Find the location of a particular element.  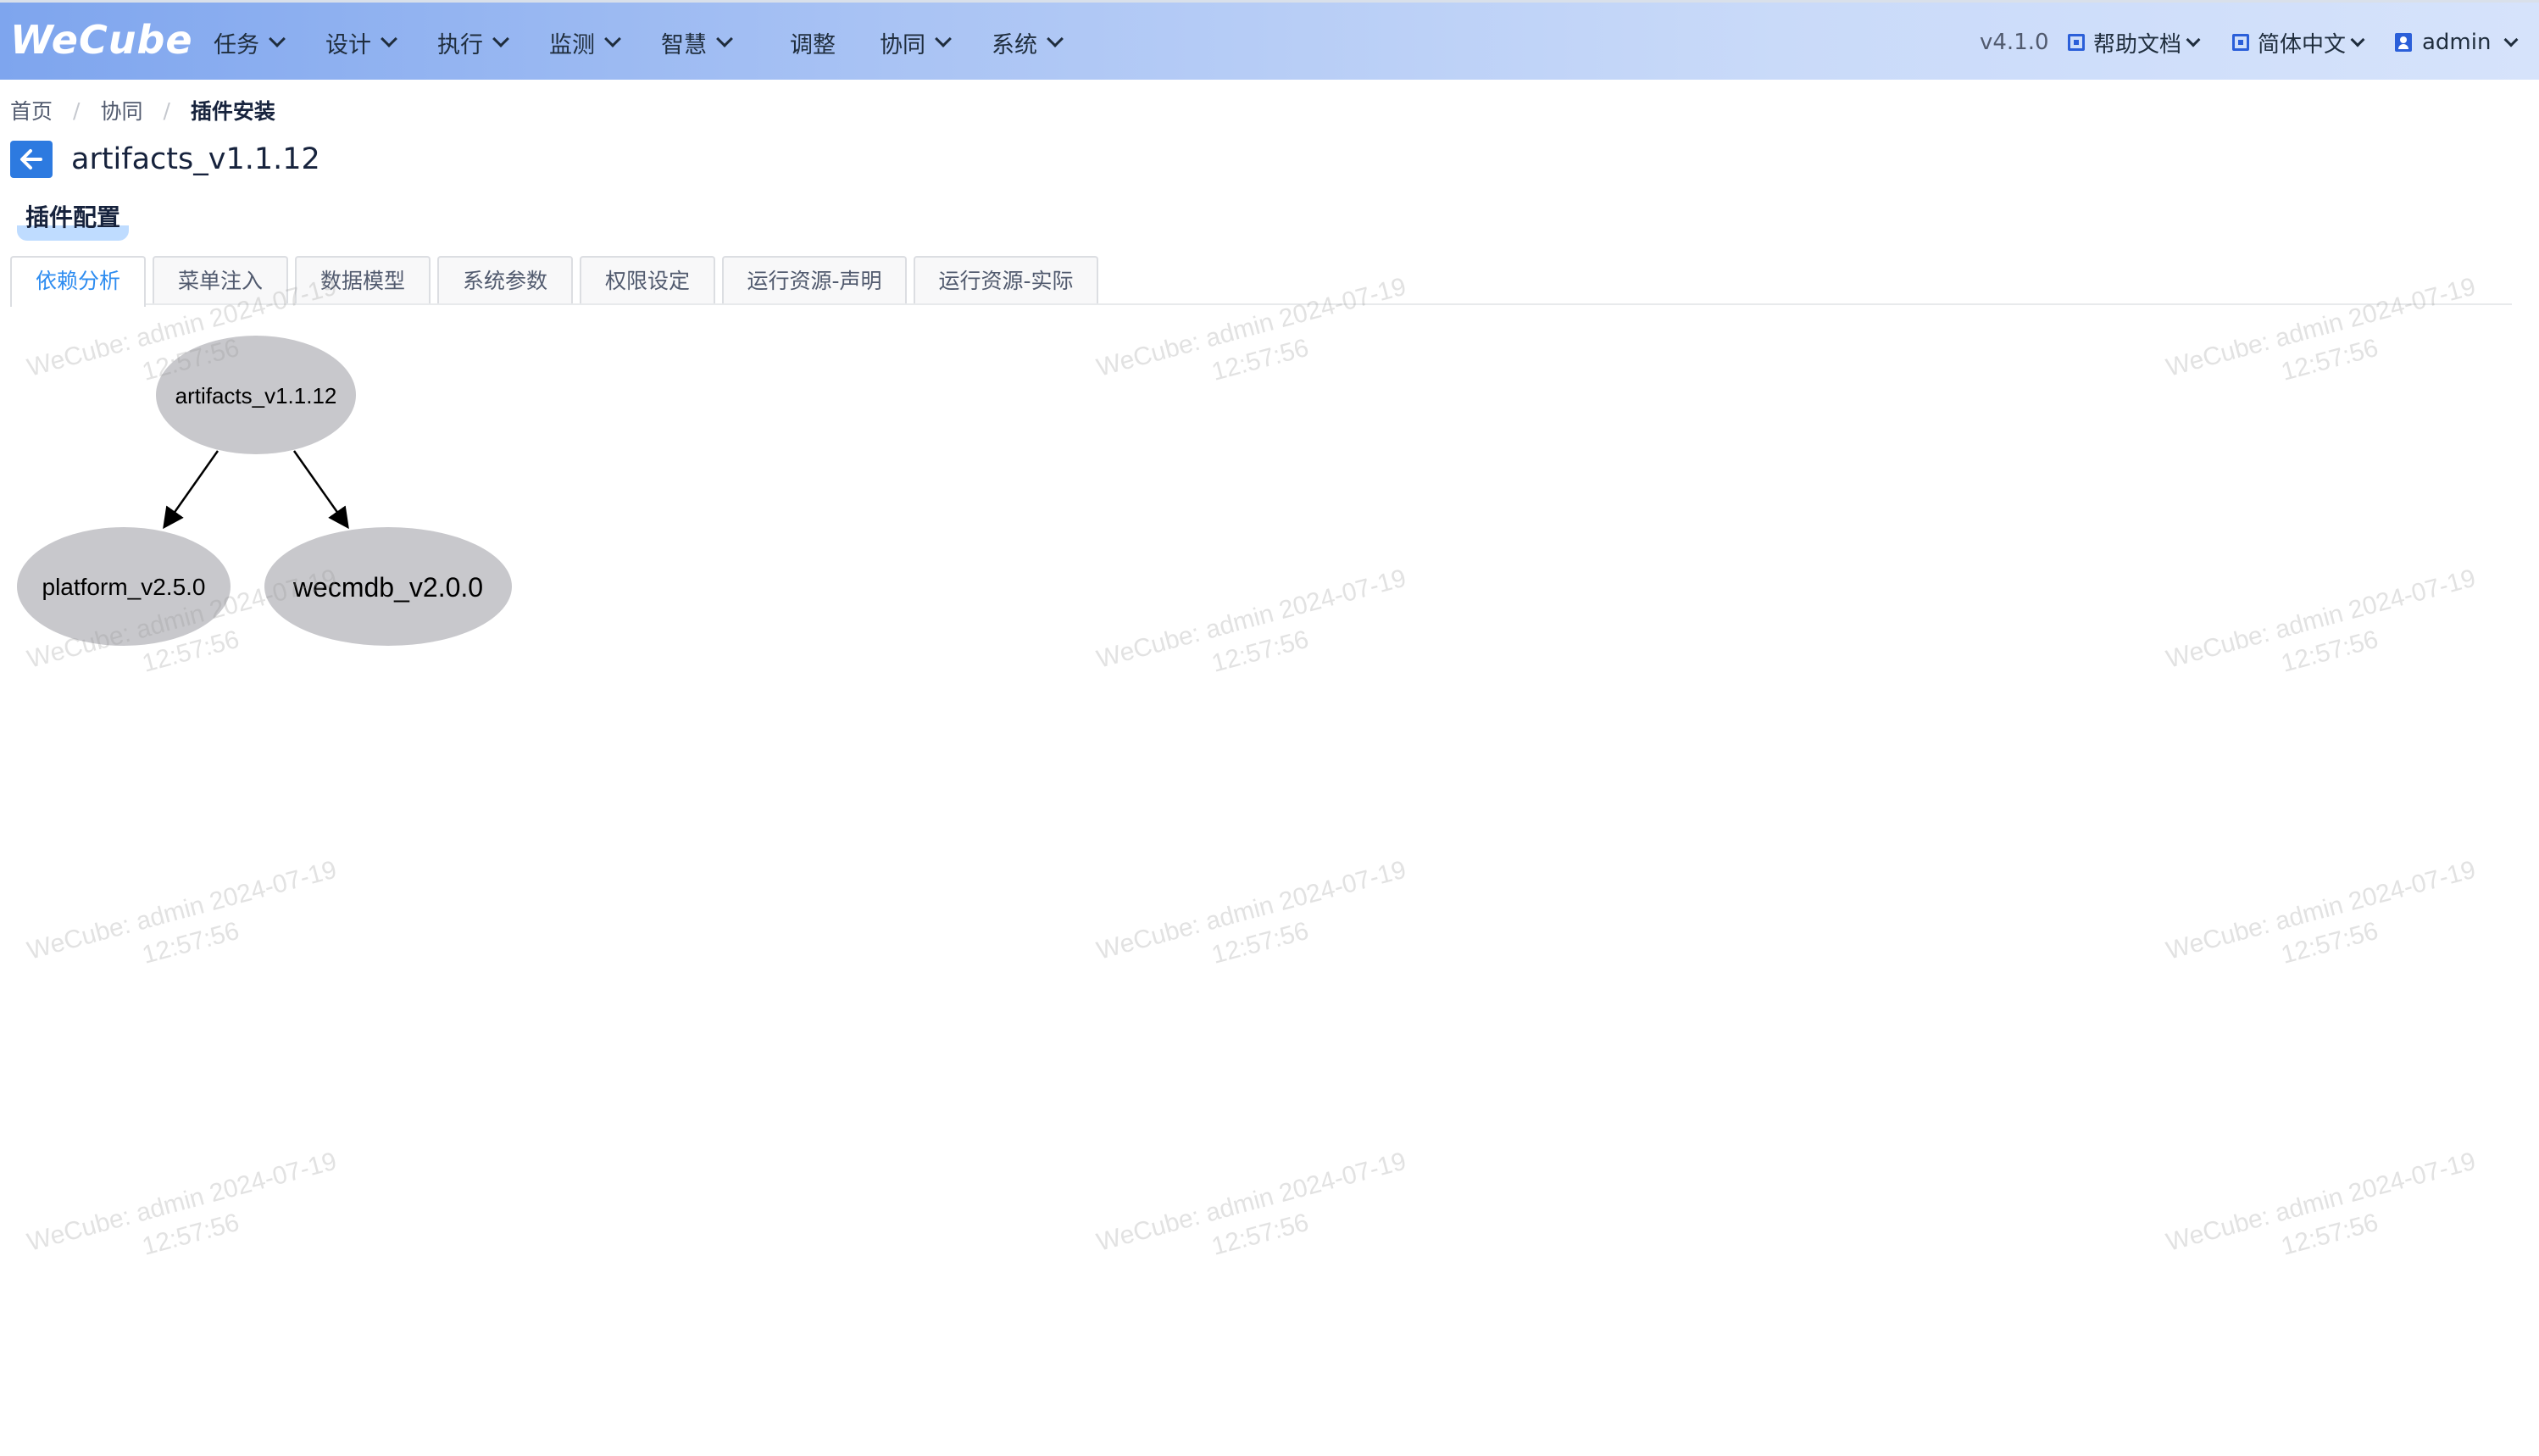

tab-system-parameters: 系统参数 is located at coordinates (505, 280).